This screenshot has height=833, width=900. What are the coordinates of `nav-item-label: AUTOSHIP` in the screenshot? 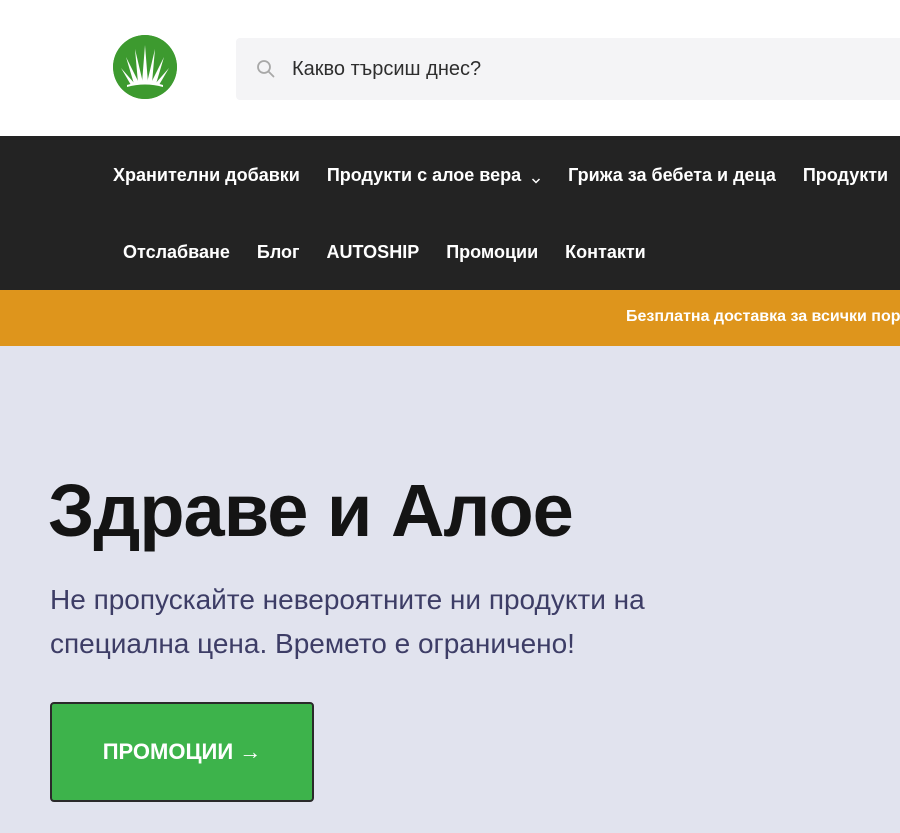 It's located at (373, 251).